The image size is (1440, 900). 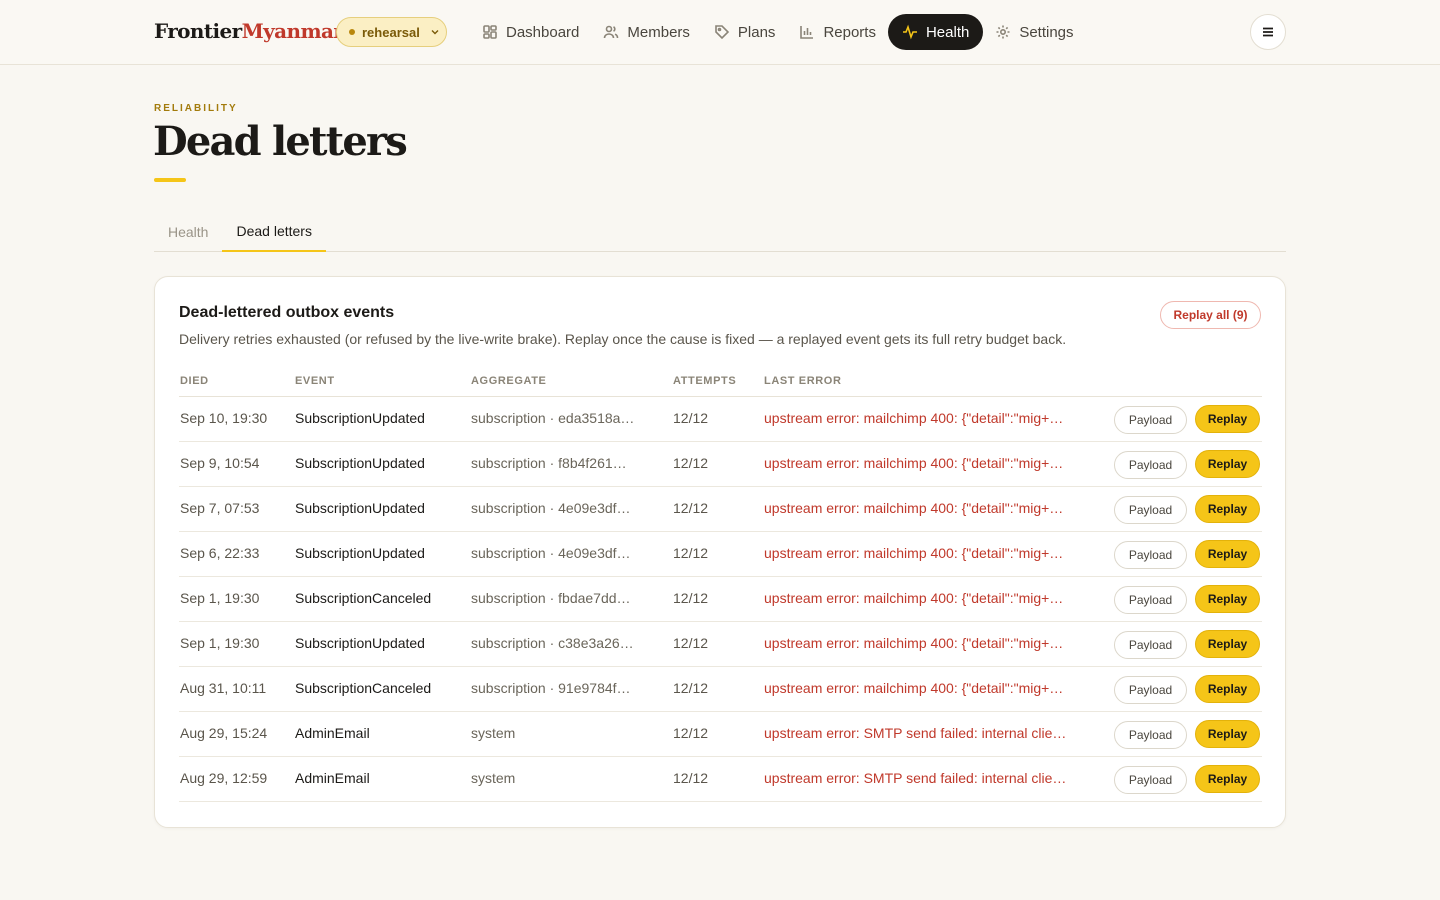 I want to click on nav-settings: Settings, so click(x=1034, y=32).